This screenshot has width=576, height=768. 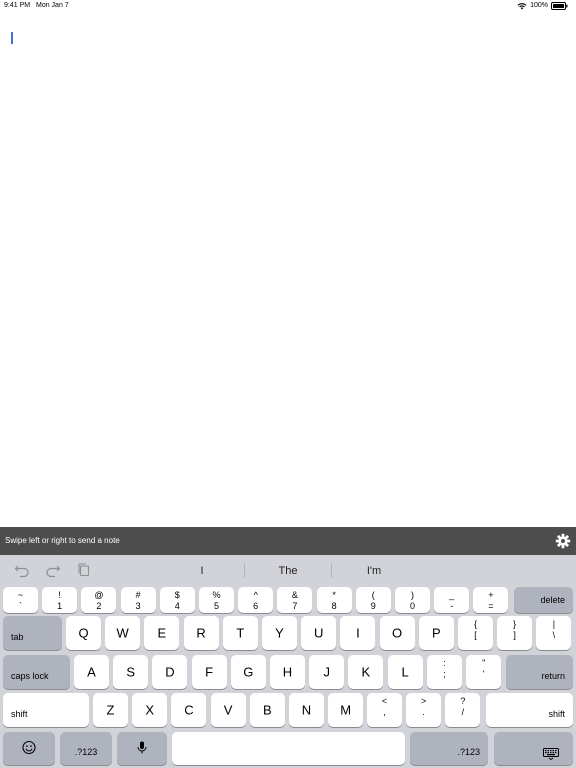 I want to click on key-t: T, so click(x=240, y=633).